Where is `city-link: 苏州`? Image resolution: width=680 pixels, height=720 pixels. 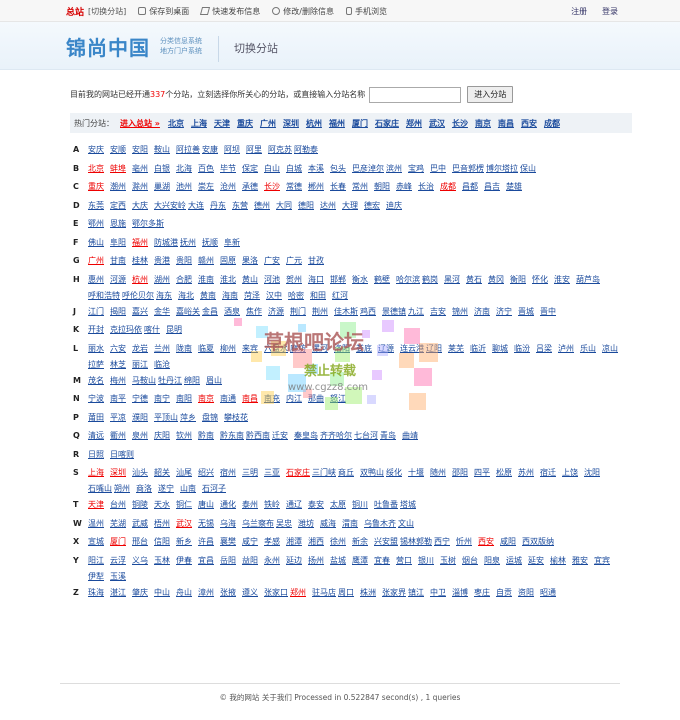 city-link: 苏州 is located at coordinates (529, 473).